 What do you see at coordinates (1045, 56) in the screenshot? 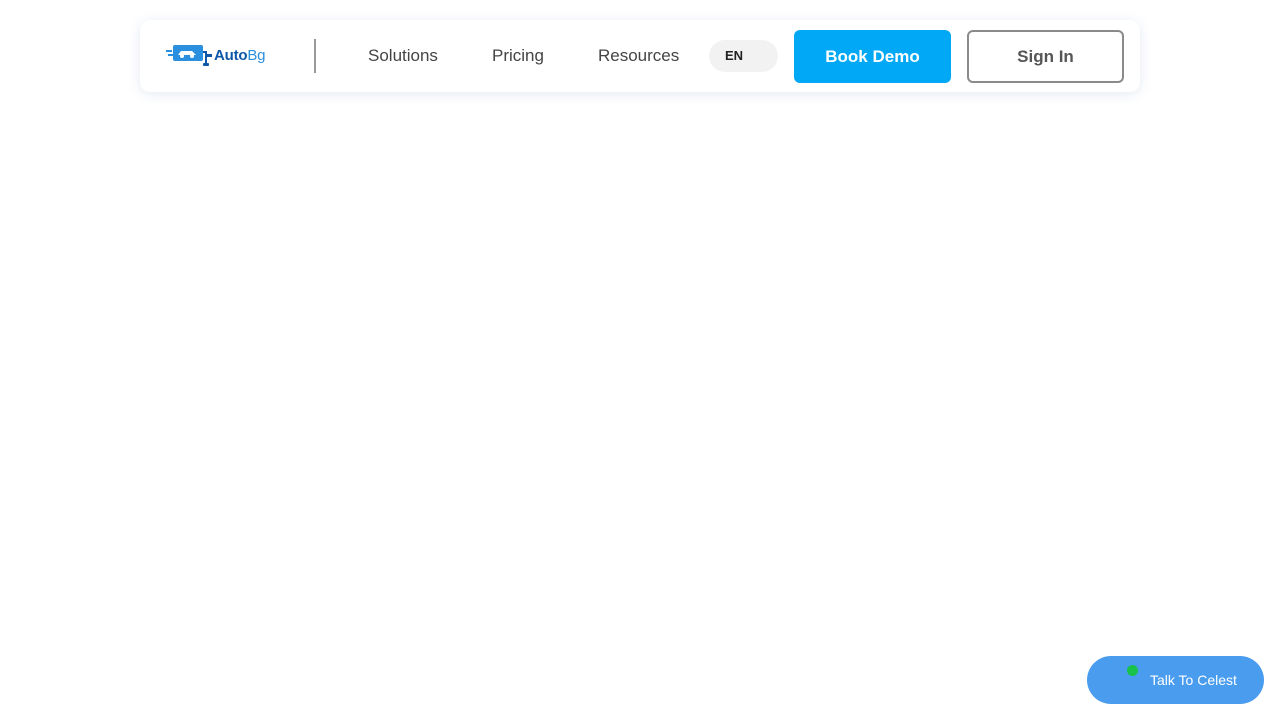
I see `sign-in-button: Sign In` at bounding box center [1045, 56].